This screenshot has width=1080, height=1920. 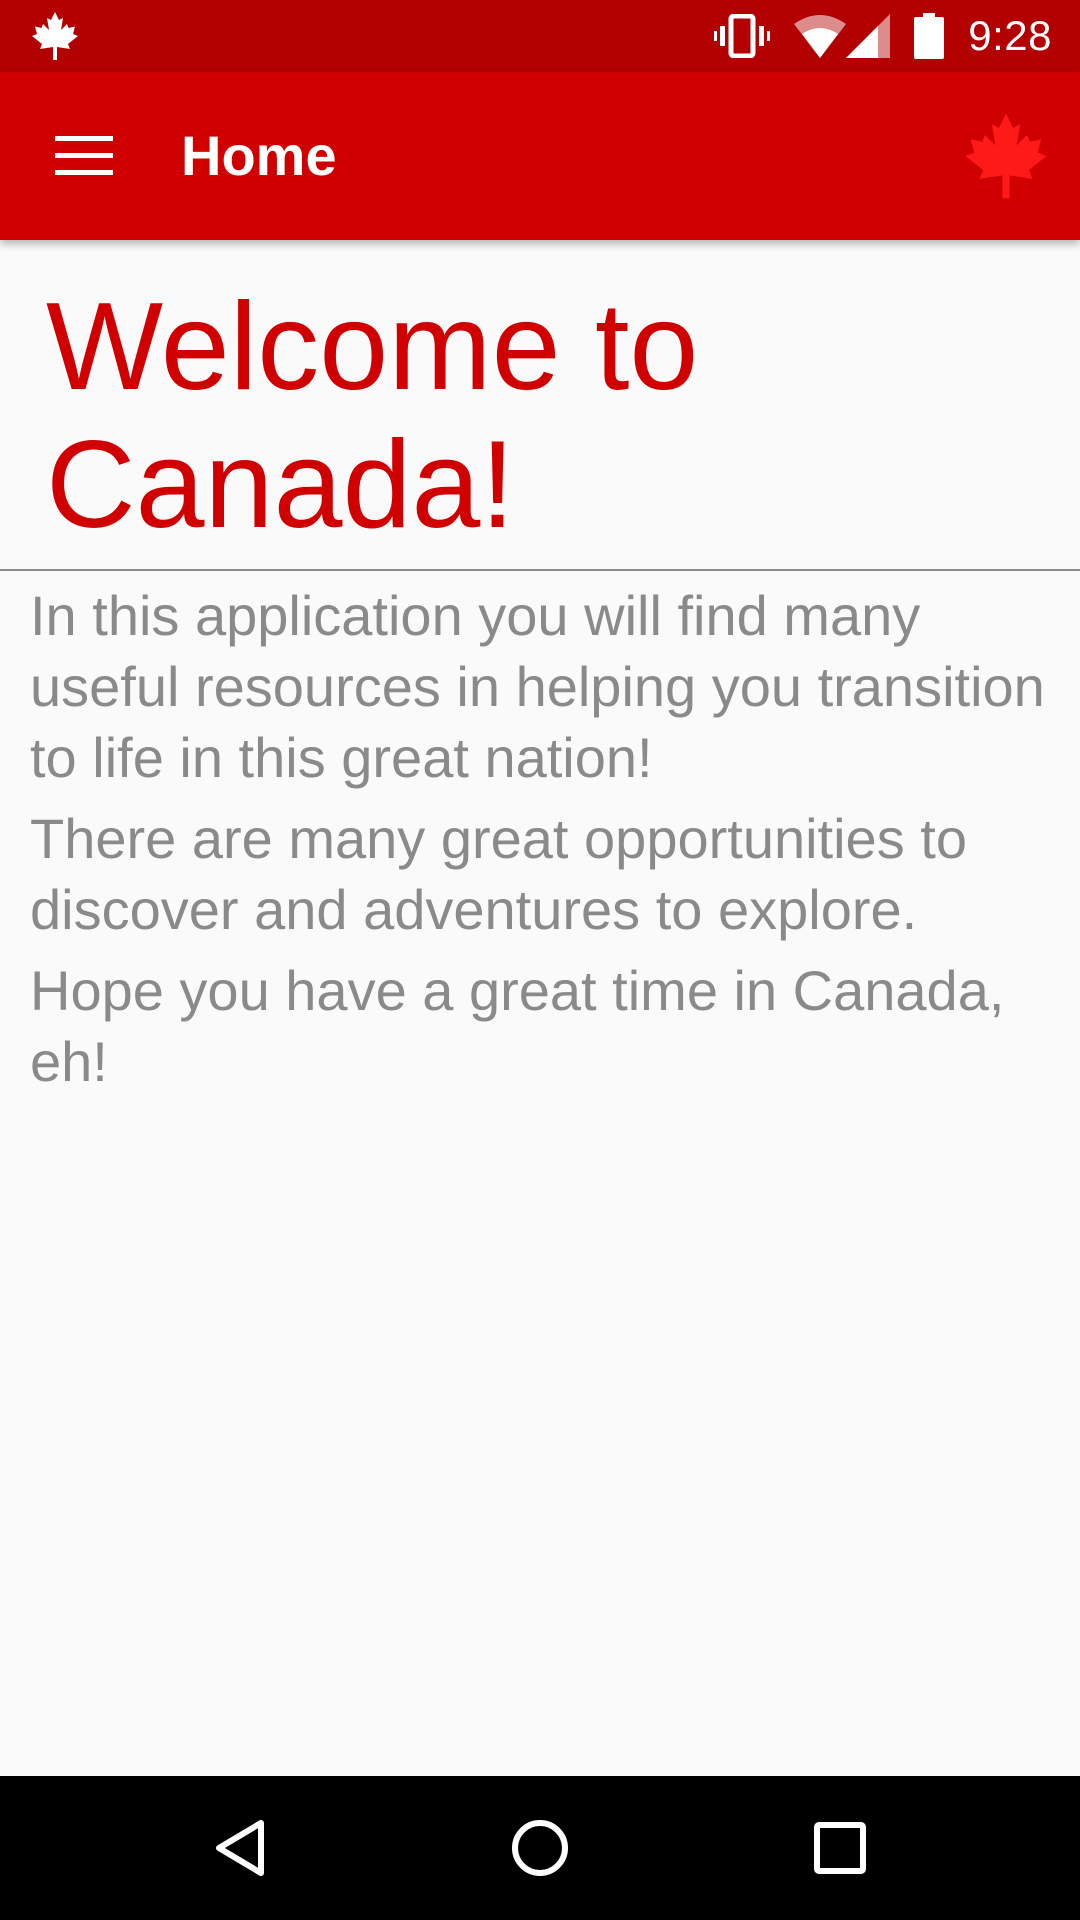 I want to click on back-button, so click(x=240, y=1848).